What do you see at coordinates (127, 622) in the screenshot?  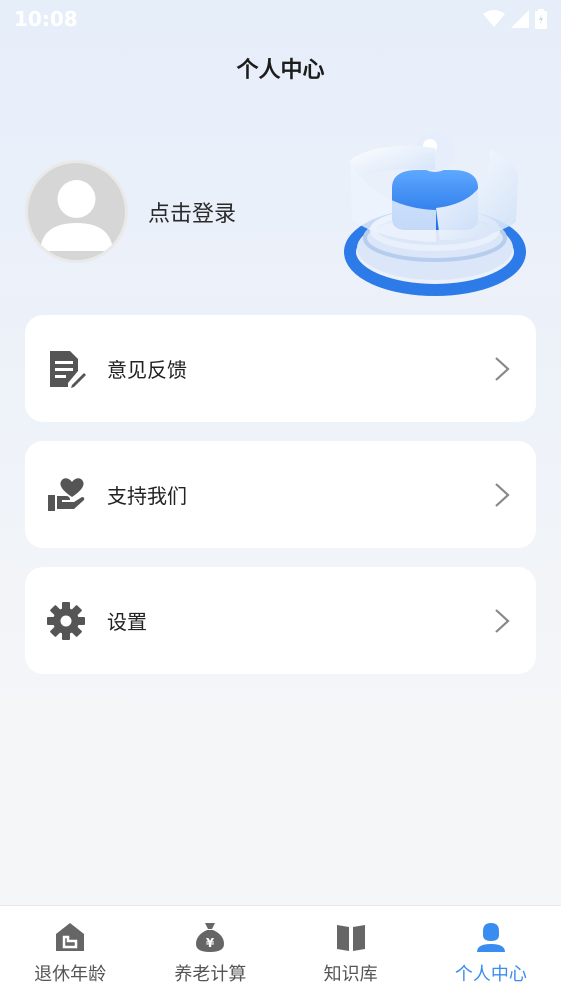 I see `menu-item-label: 设置` at bounding box center [127, 622].